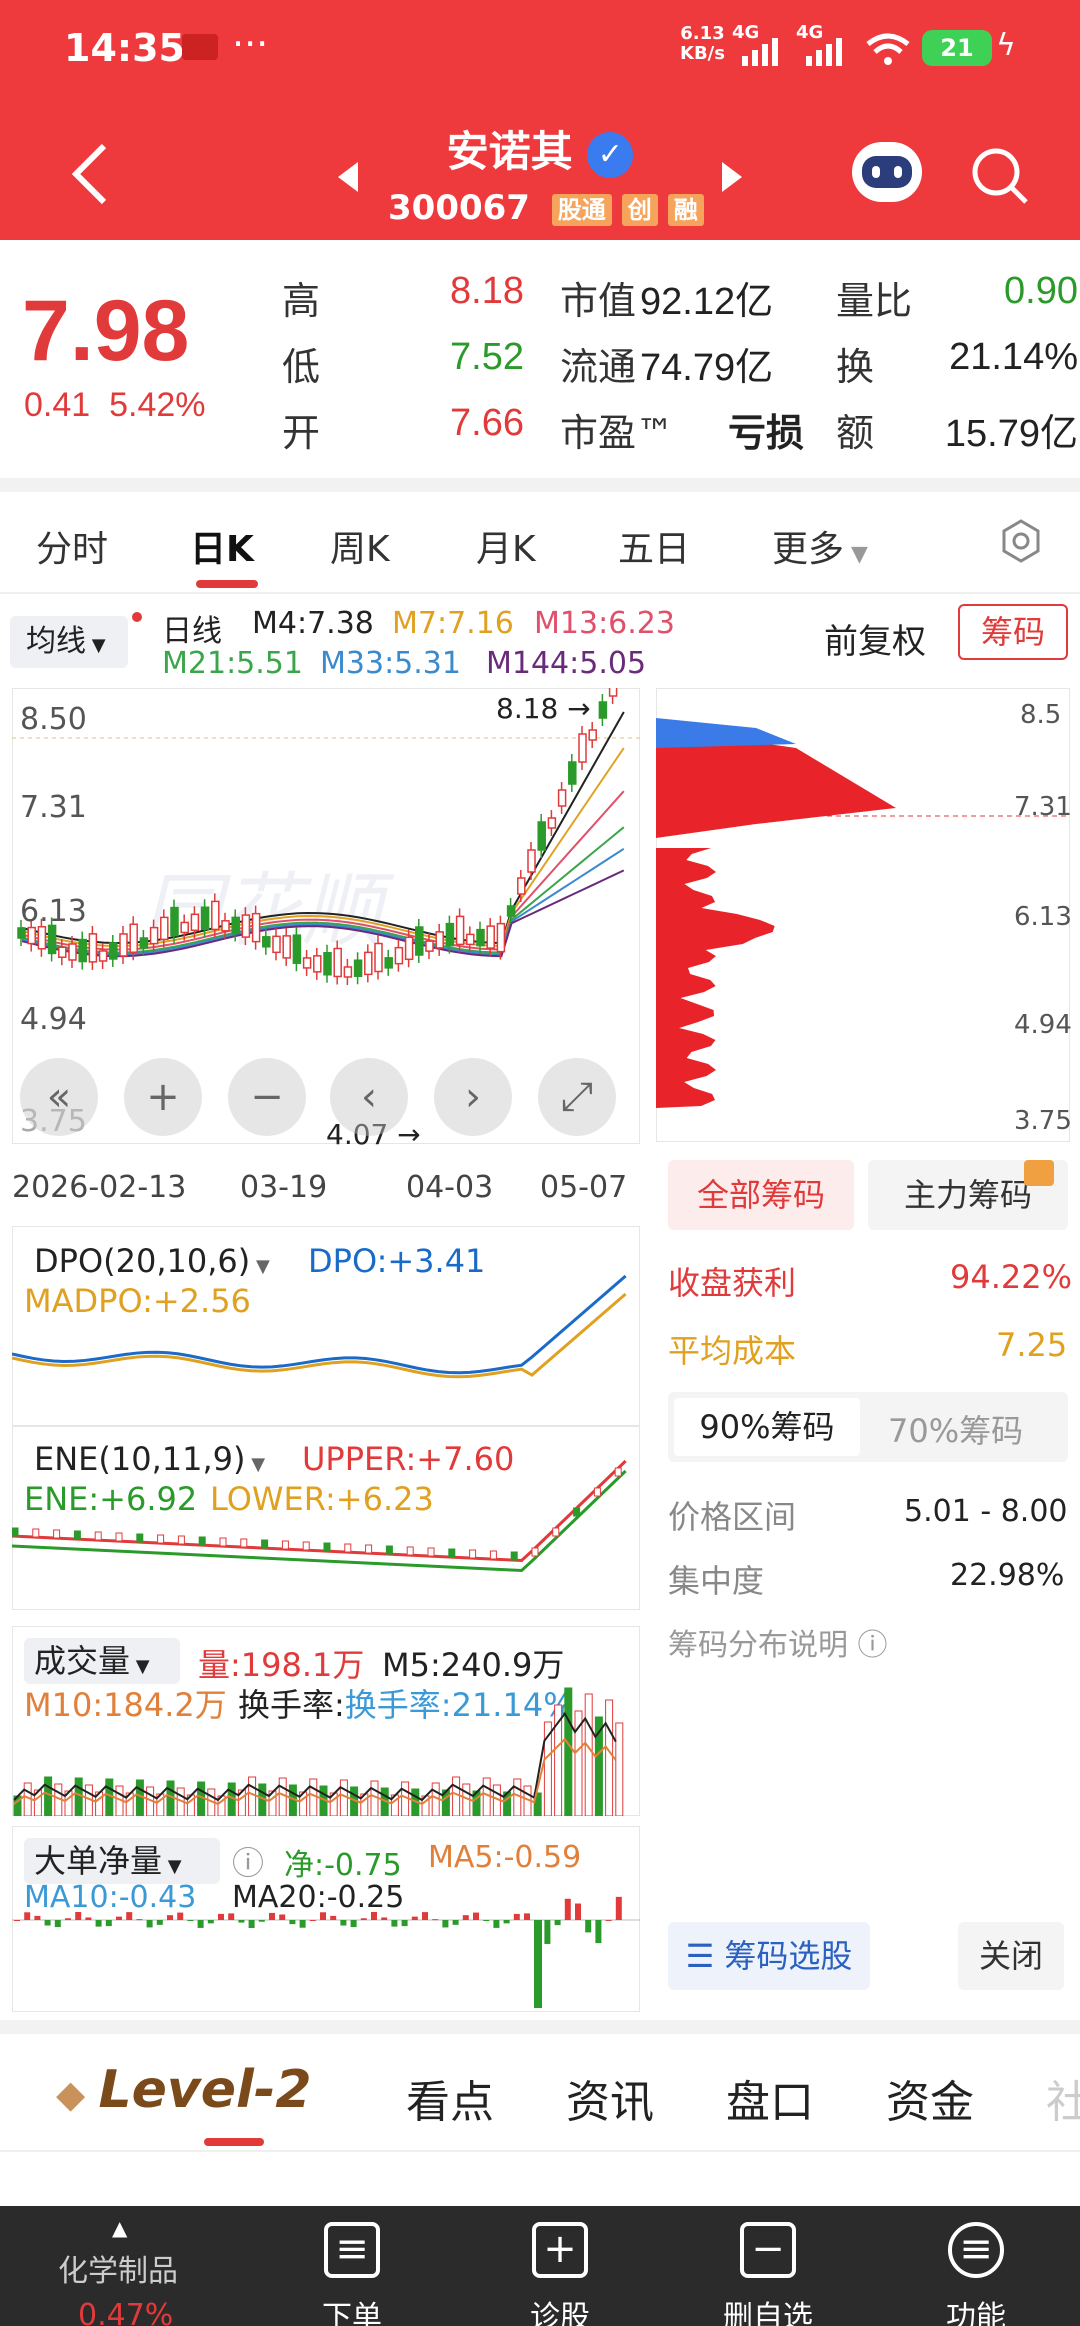 This screenshot has width=1080, height=2326. Describe the element at coordinates (450, 1187) in the screenshot. I see `date-label-3: 04-03` at that location.